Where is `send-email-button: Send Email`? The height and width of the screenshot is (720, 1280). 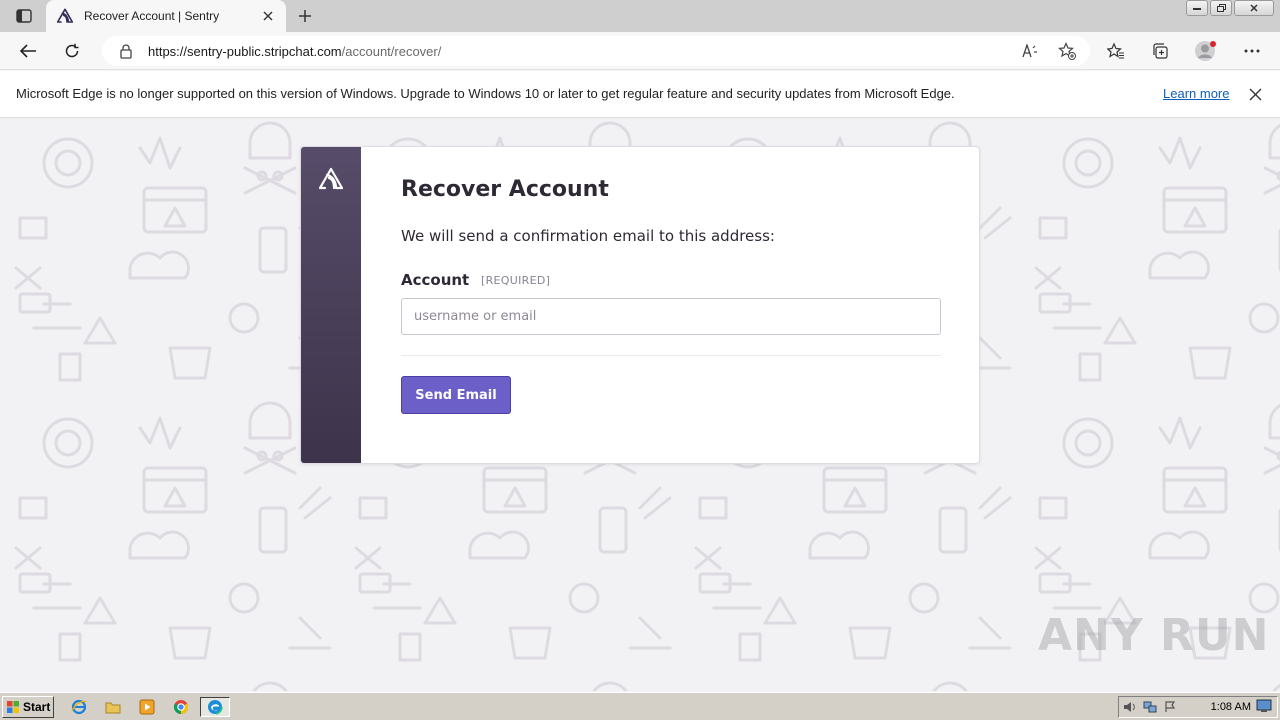 send-email-button: Send Email is located at coordinates (456, 395).